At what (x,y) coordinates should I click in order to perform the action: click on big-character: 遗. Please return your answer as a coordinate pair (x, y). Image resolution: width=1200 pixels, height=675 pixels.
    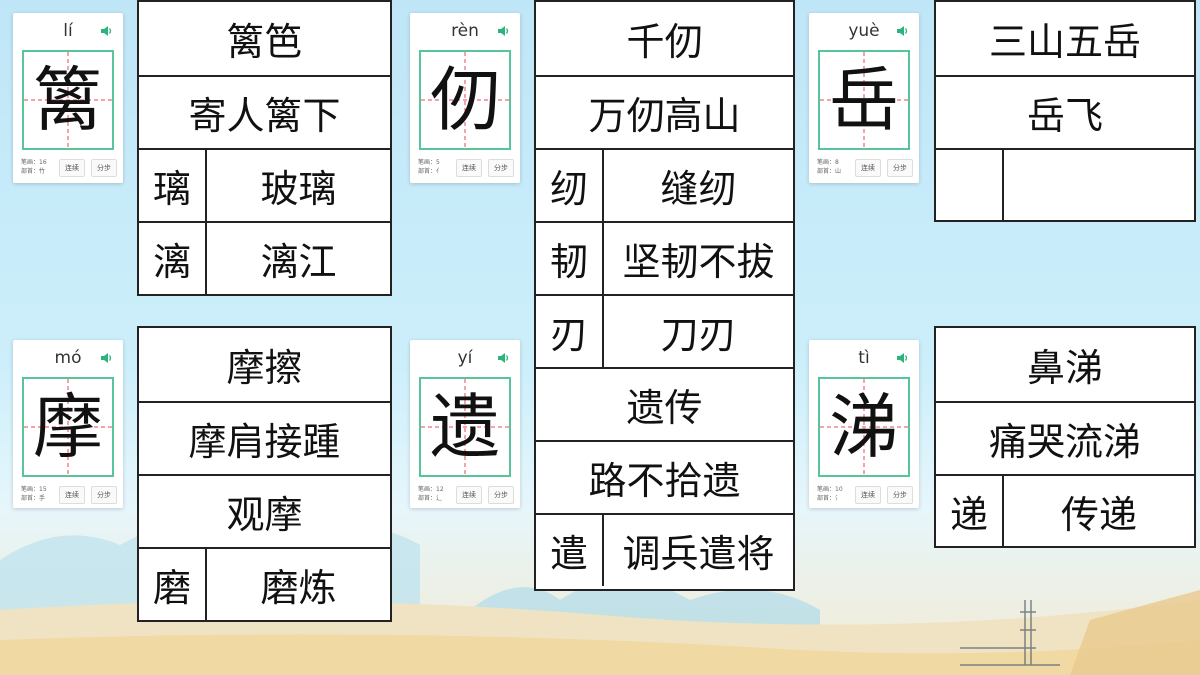
    Looking at the image, I should click on (465, 427).